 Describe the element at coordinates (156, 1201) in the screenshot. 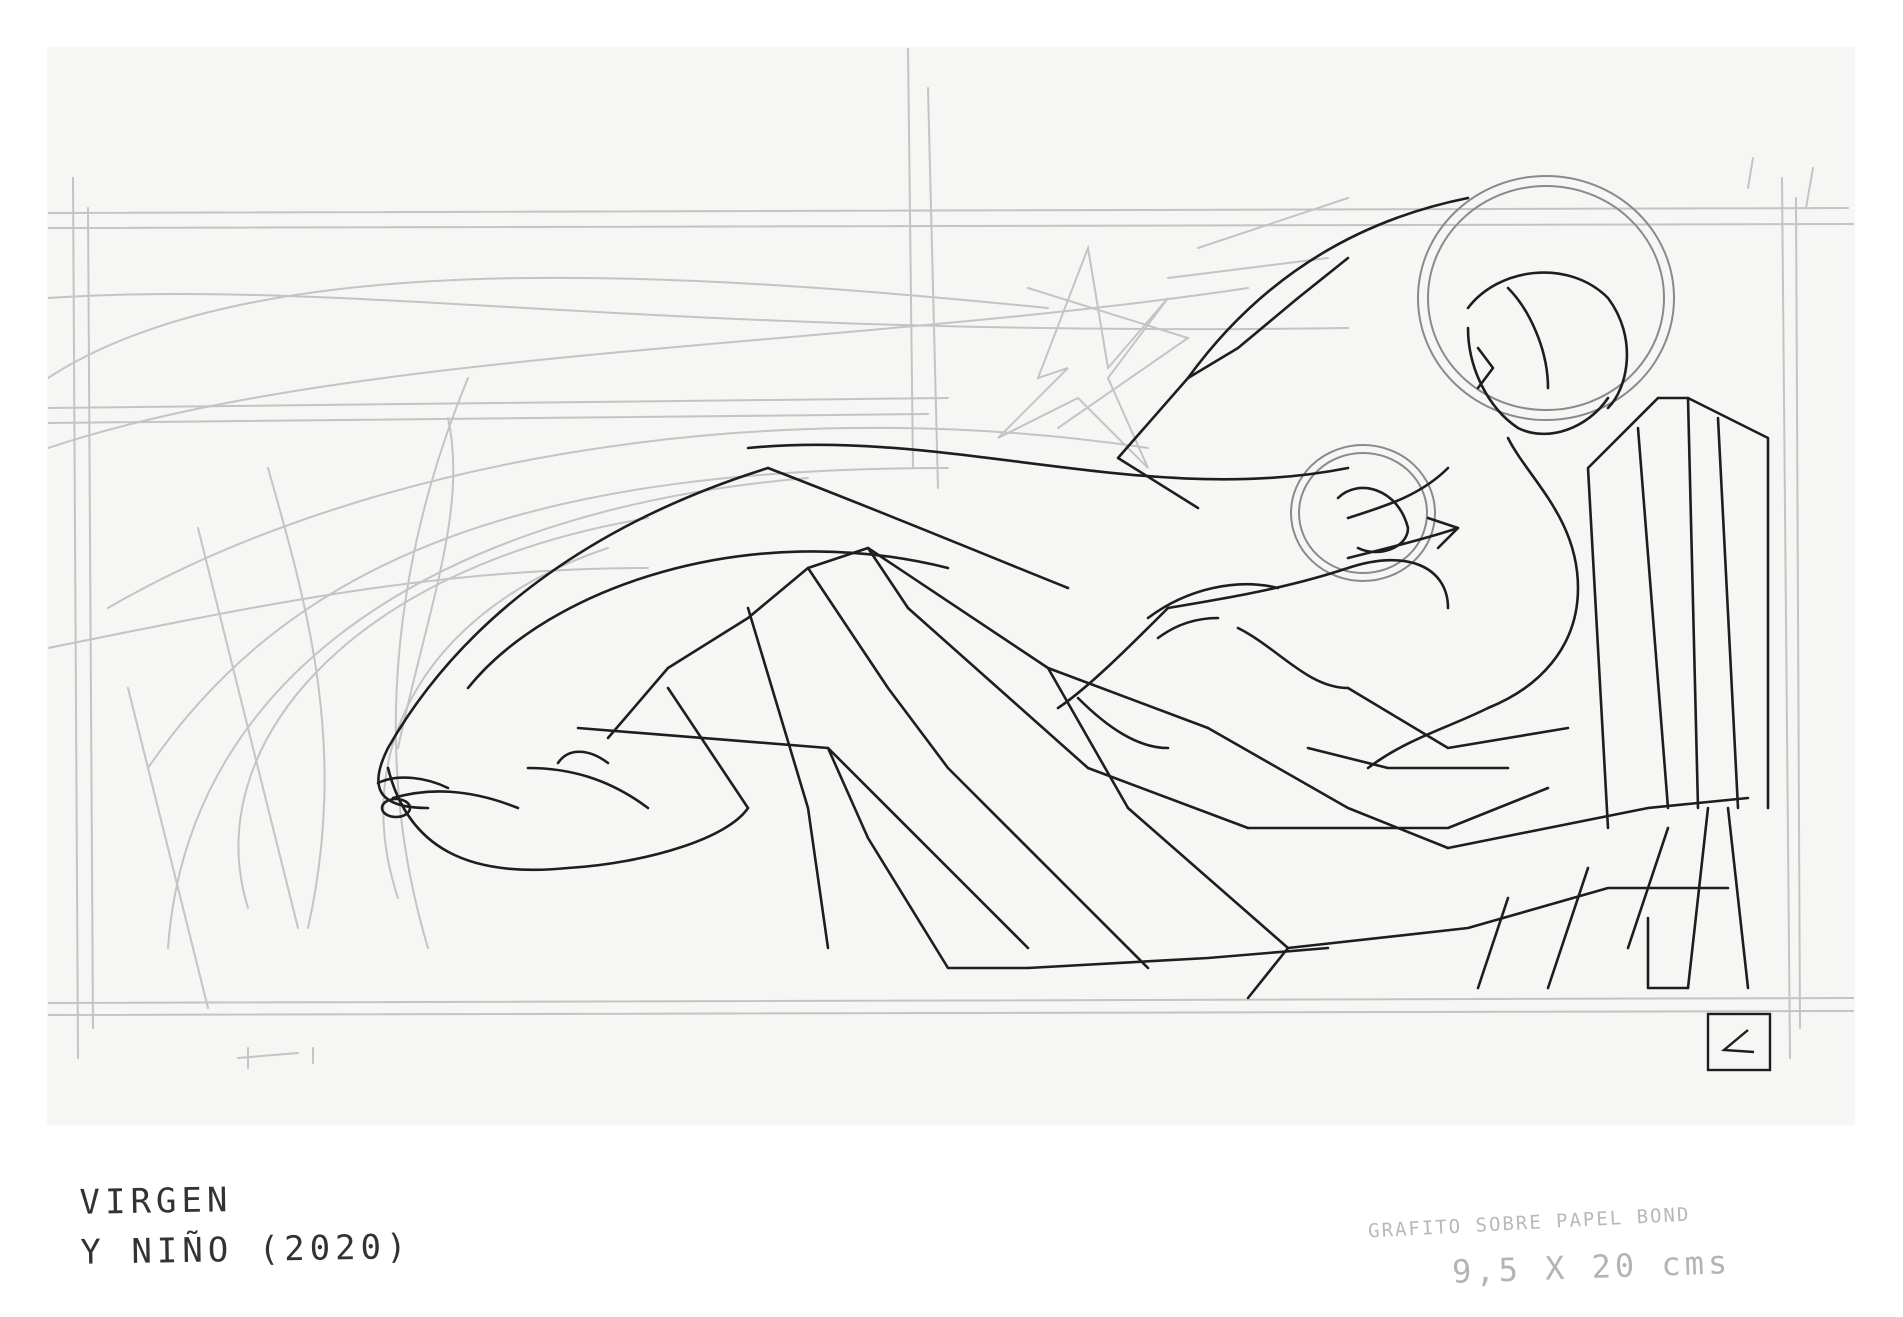

I see `title-line-1: VIRGEN` at that location.